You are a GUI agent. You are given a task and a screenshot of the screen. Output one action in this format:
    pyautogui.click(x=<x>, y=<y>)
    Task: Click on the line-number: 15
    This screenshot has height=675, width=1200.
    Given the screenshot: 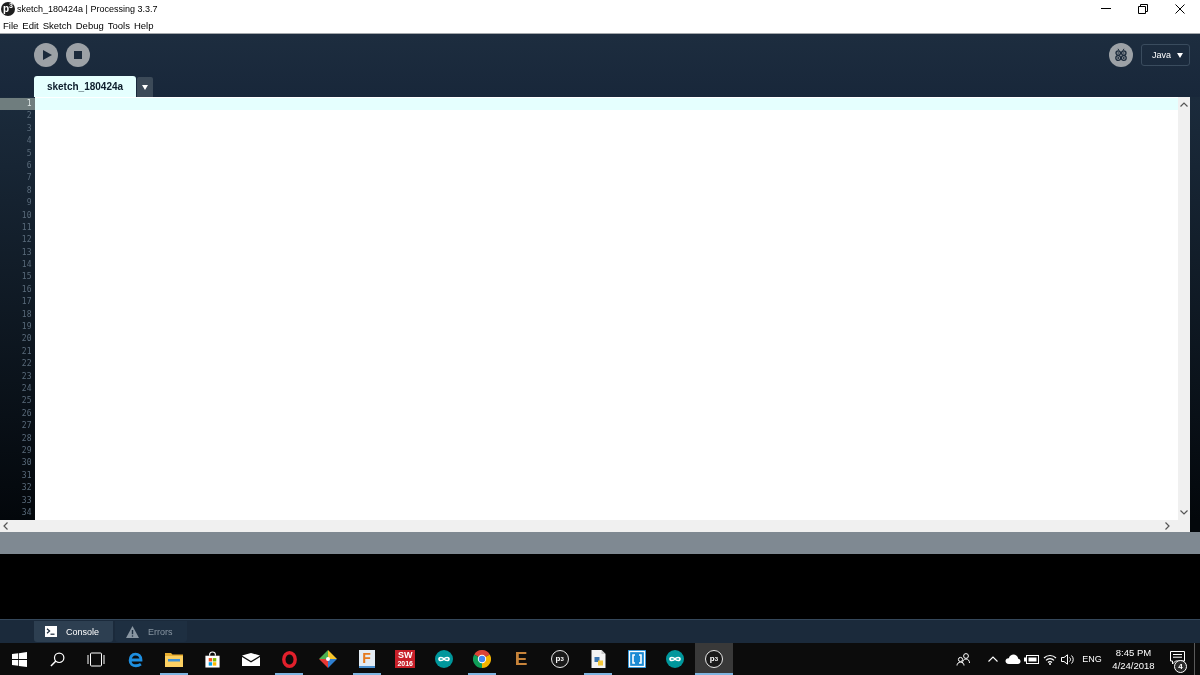 What is the action you would take?
    pyautogui.click(x=26, y=277)
    